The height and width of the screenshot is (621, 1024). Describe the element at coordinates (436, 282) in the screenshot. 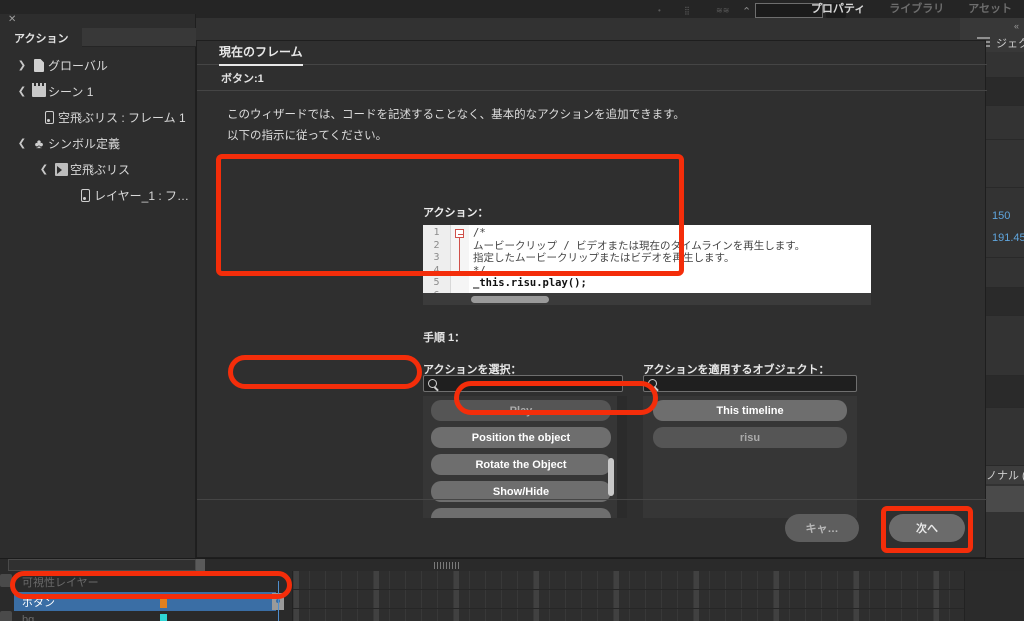

I see `line-number: 5` at that location.